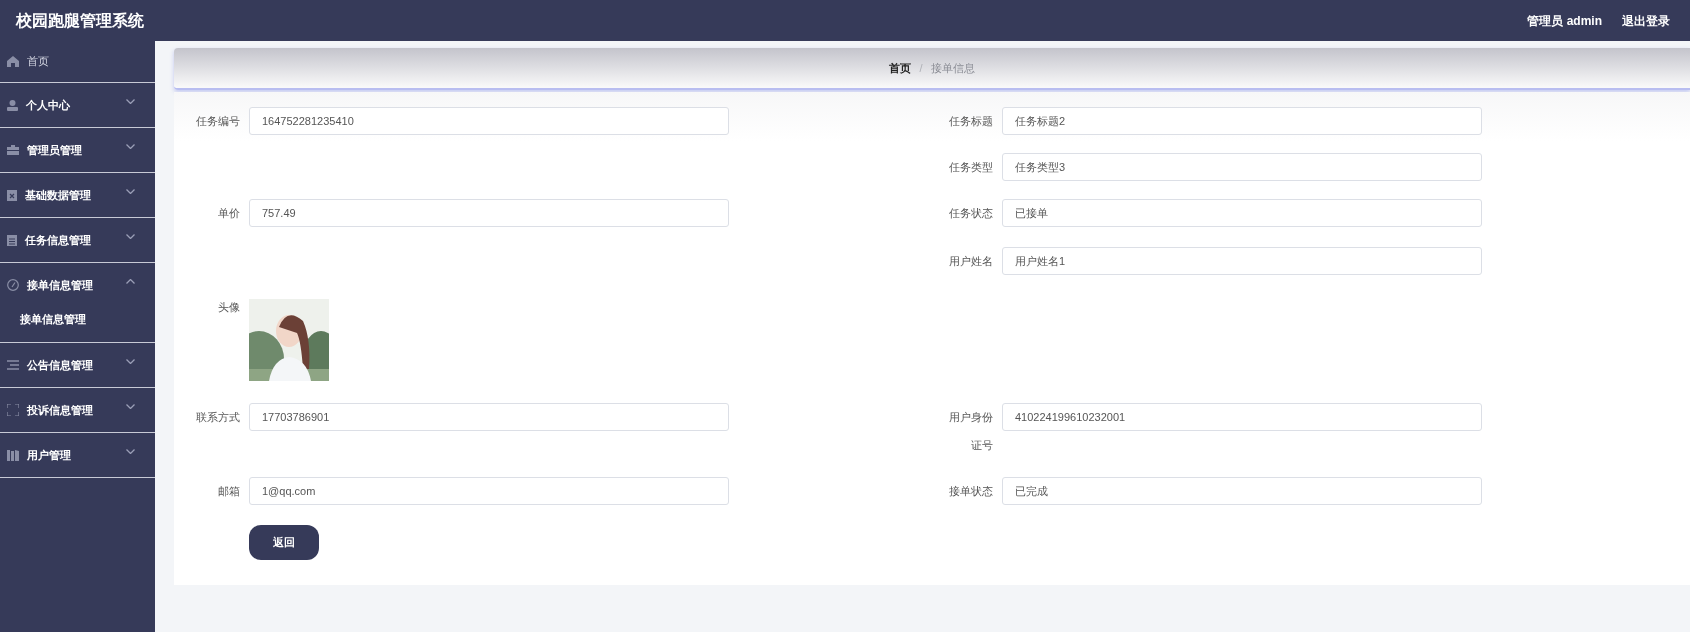 The image size is (1690, 632). What do you see at coordinates (1242, 417) in the screenshot?
I see `text-field: 410224199610232001` at bounding box center [1242, 417].